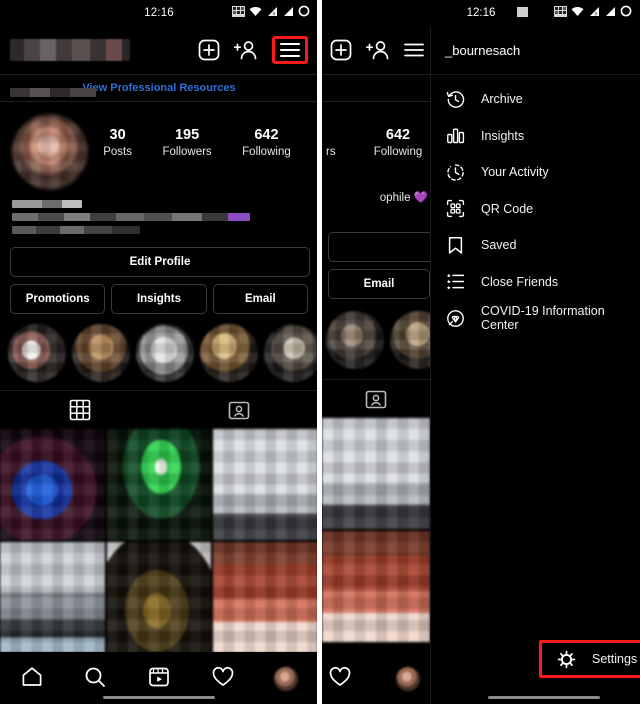  I want to click on status-bar-icons: R, so click(271, 13).